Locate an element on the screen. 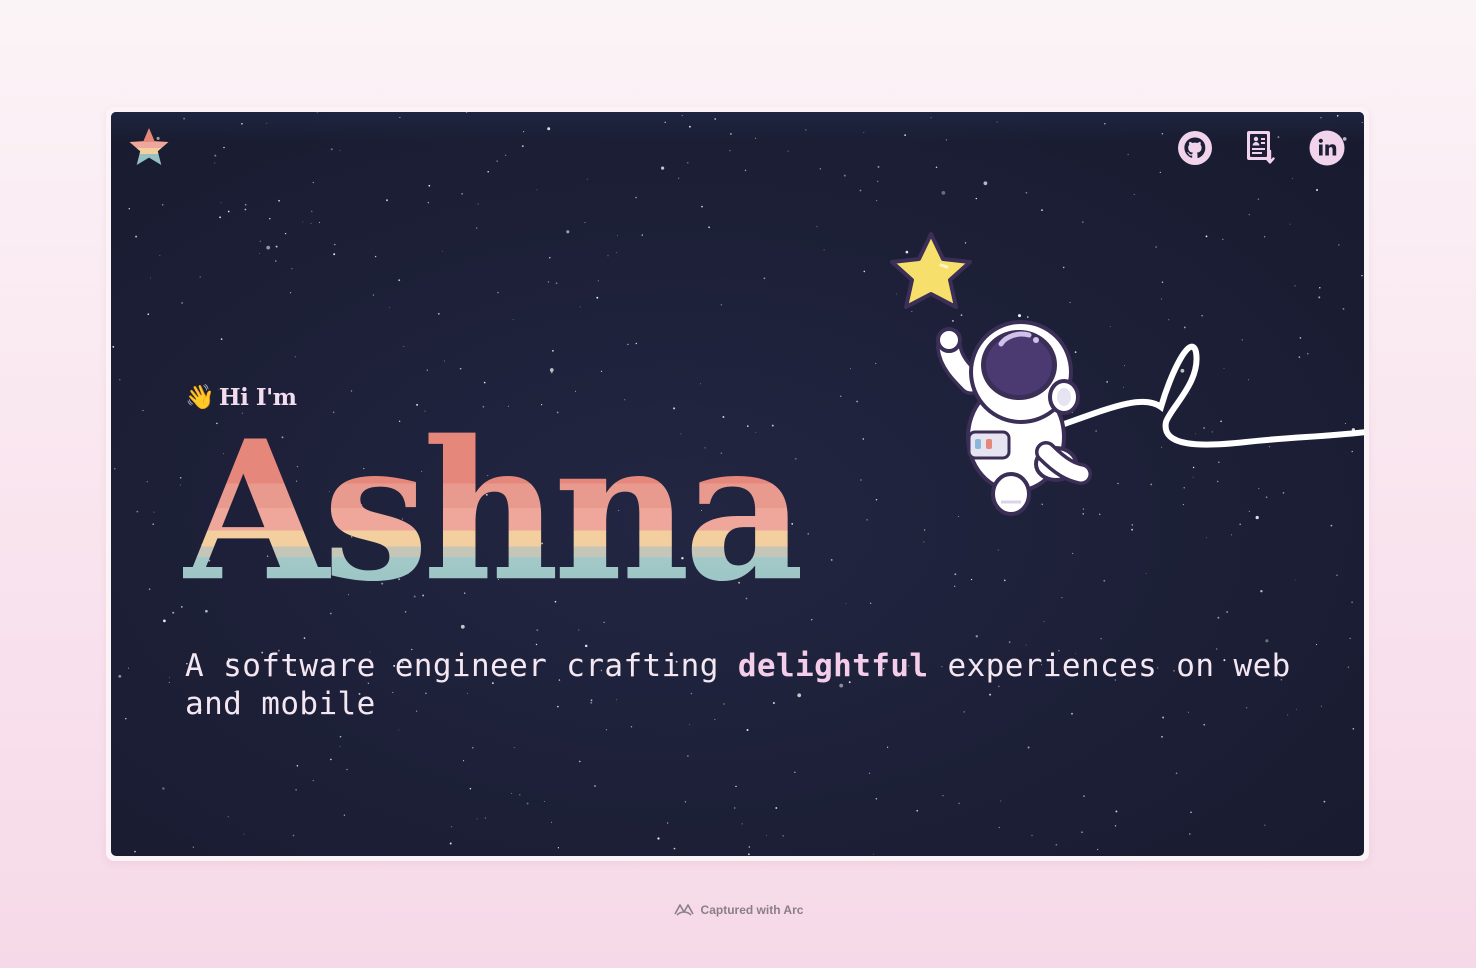 The image size is (1476, 968). resume-download-icon is located at coordinates (1261, 148).